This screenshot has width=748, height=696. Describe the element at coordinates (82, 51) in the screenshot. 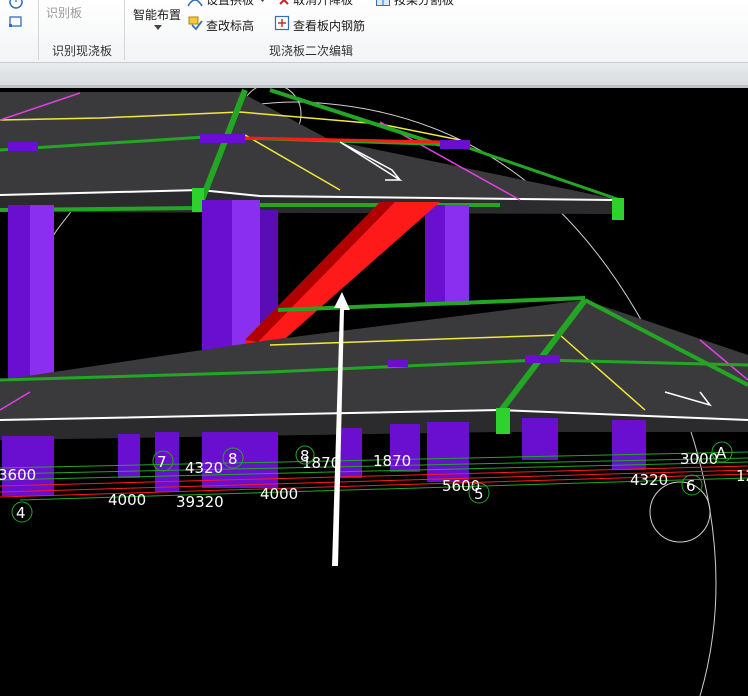

I see `group-label-identify: 识别现浇板` at that location.